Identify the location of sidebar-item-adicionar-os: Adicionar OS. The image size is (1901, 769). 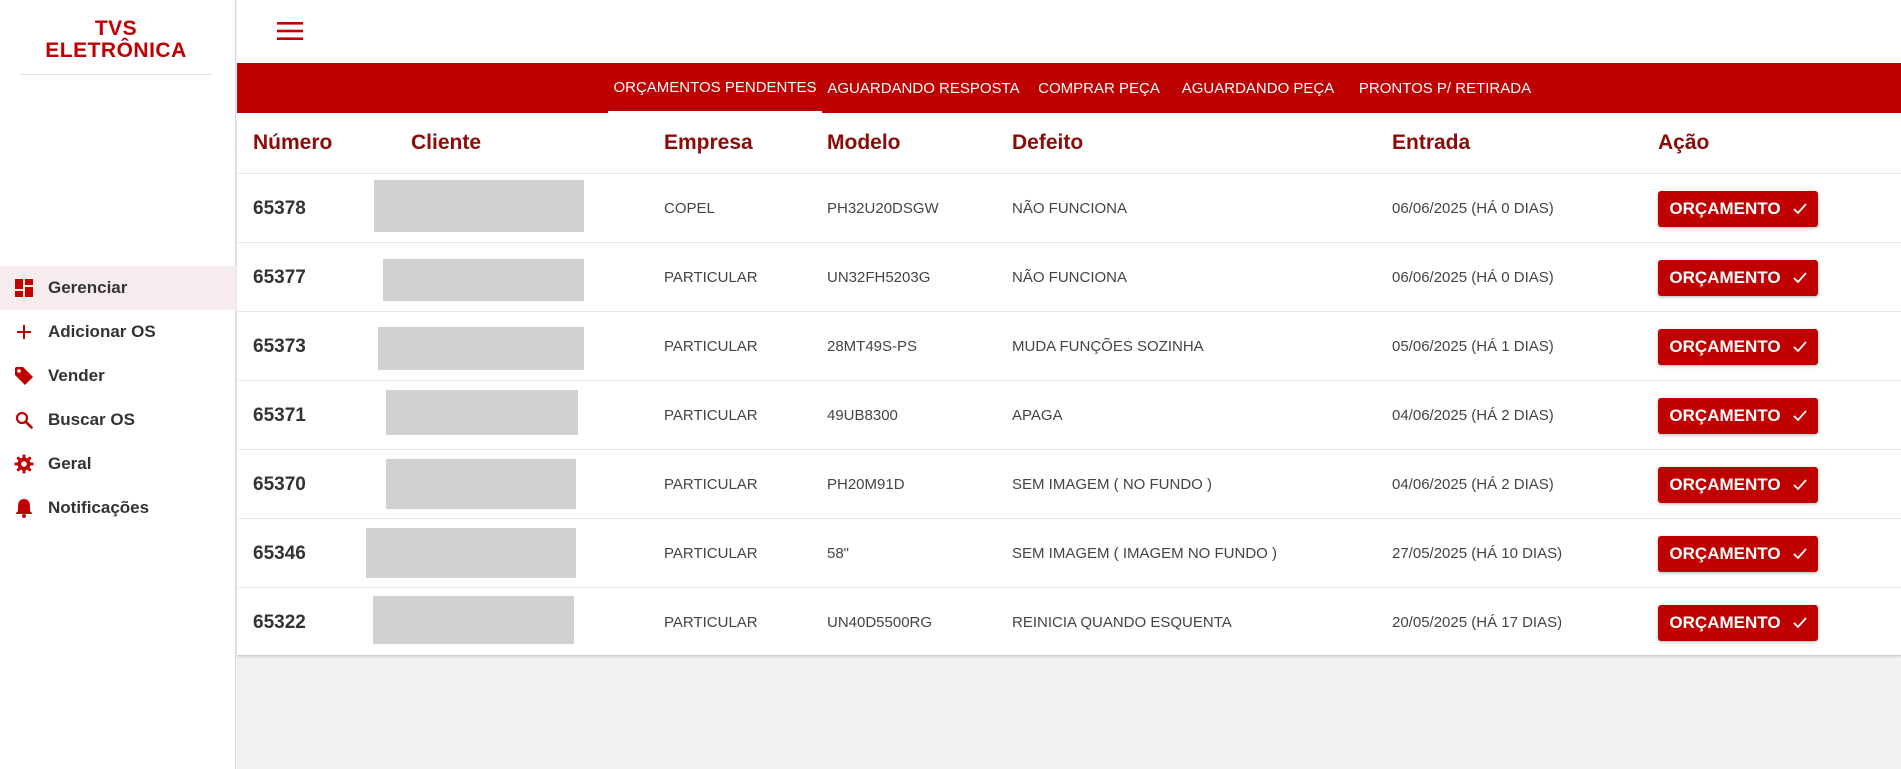
(118, 332).